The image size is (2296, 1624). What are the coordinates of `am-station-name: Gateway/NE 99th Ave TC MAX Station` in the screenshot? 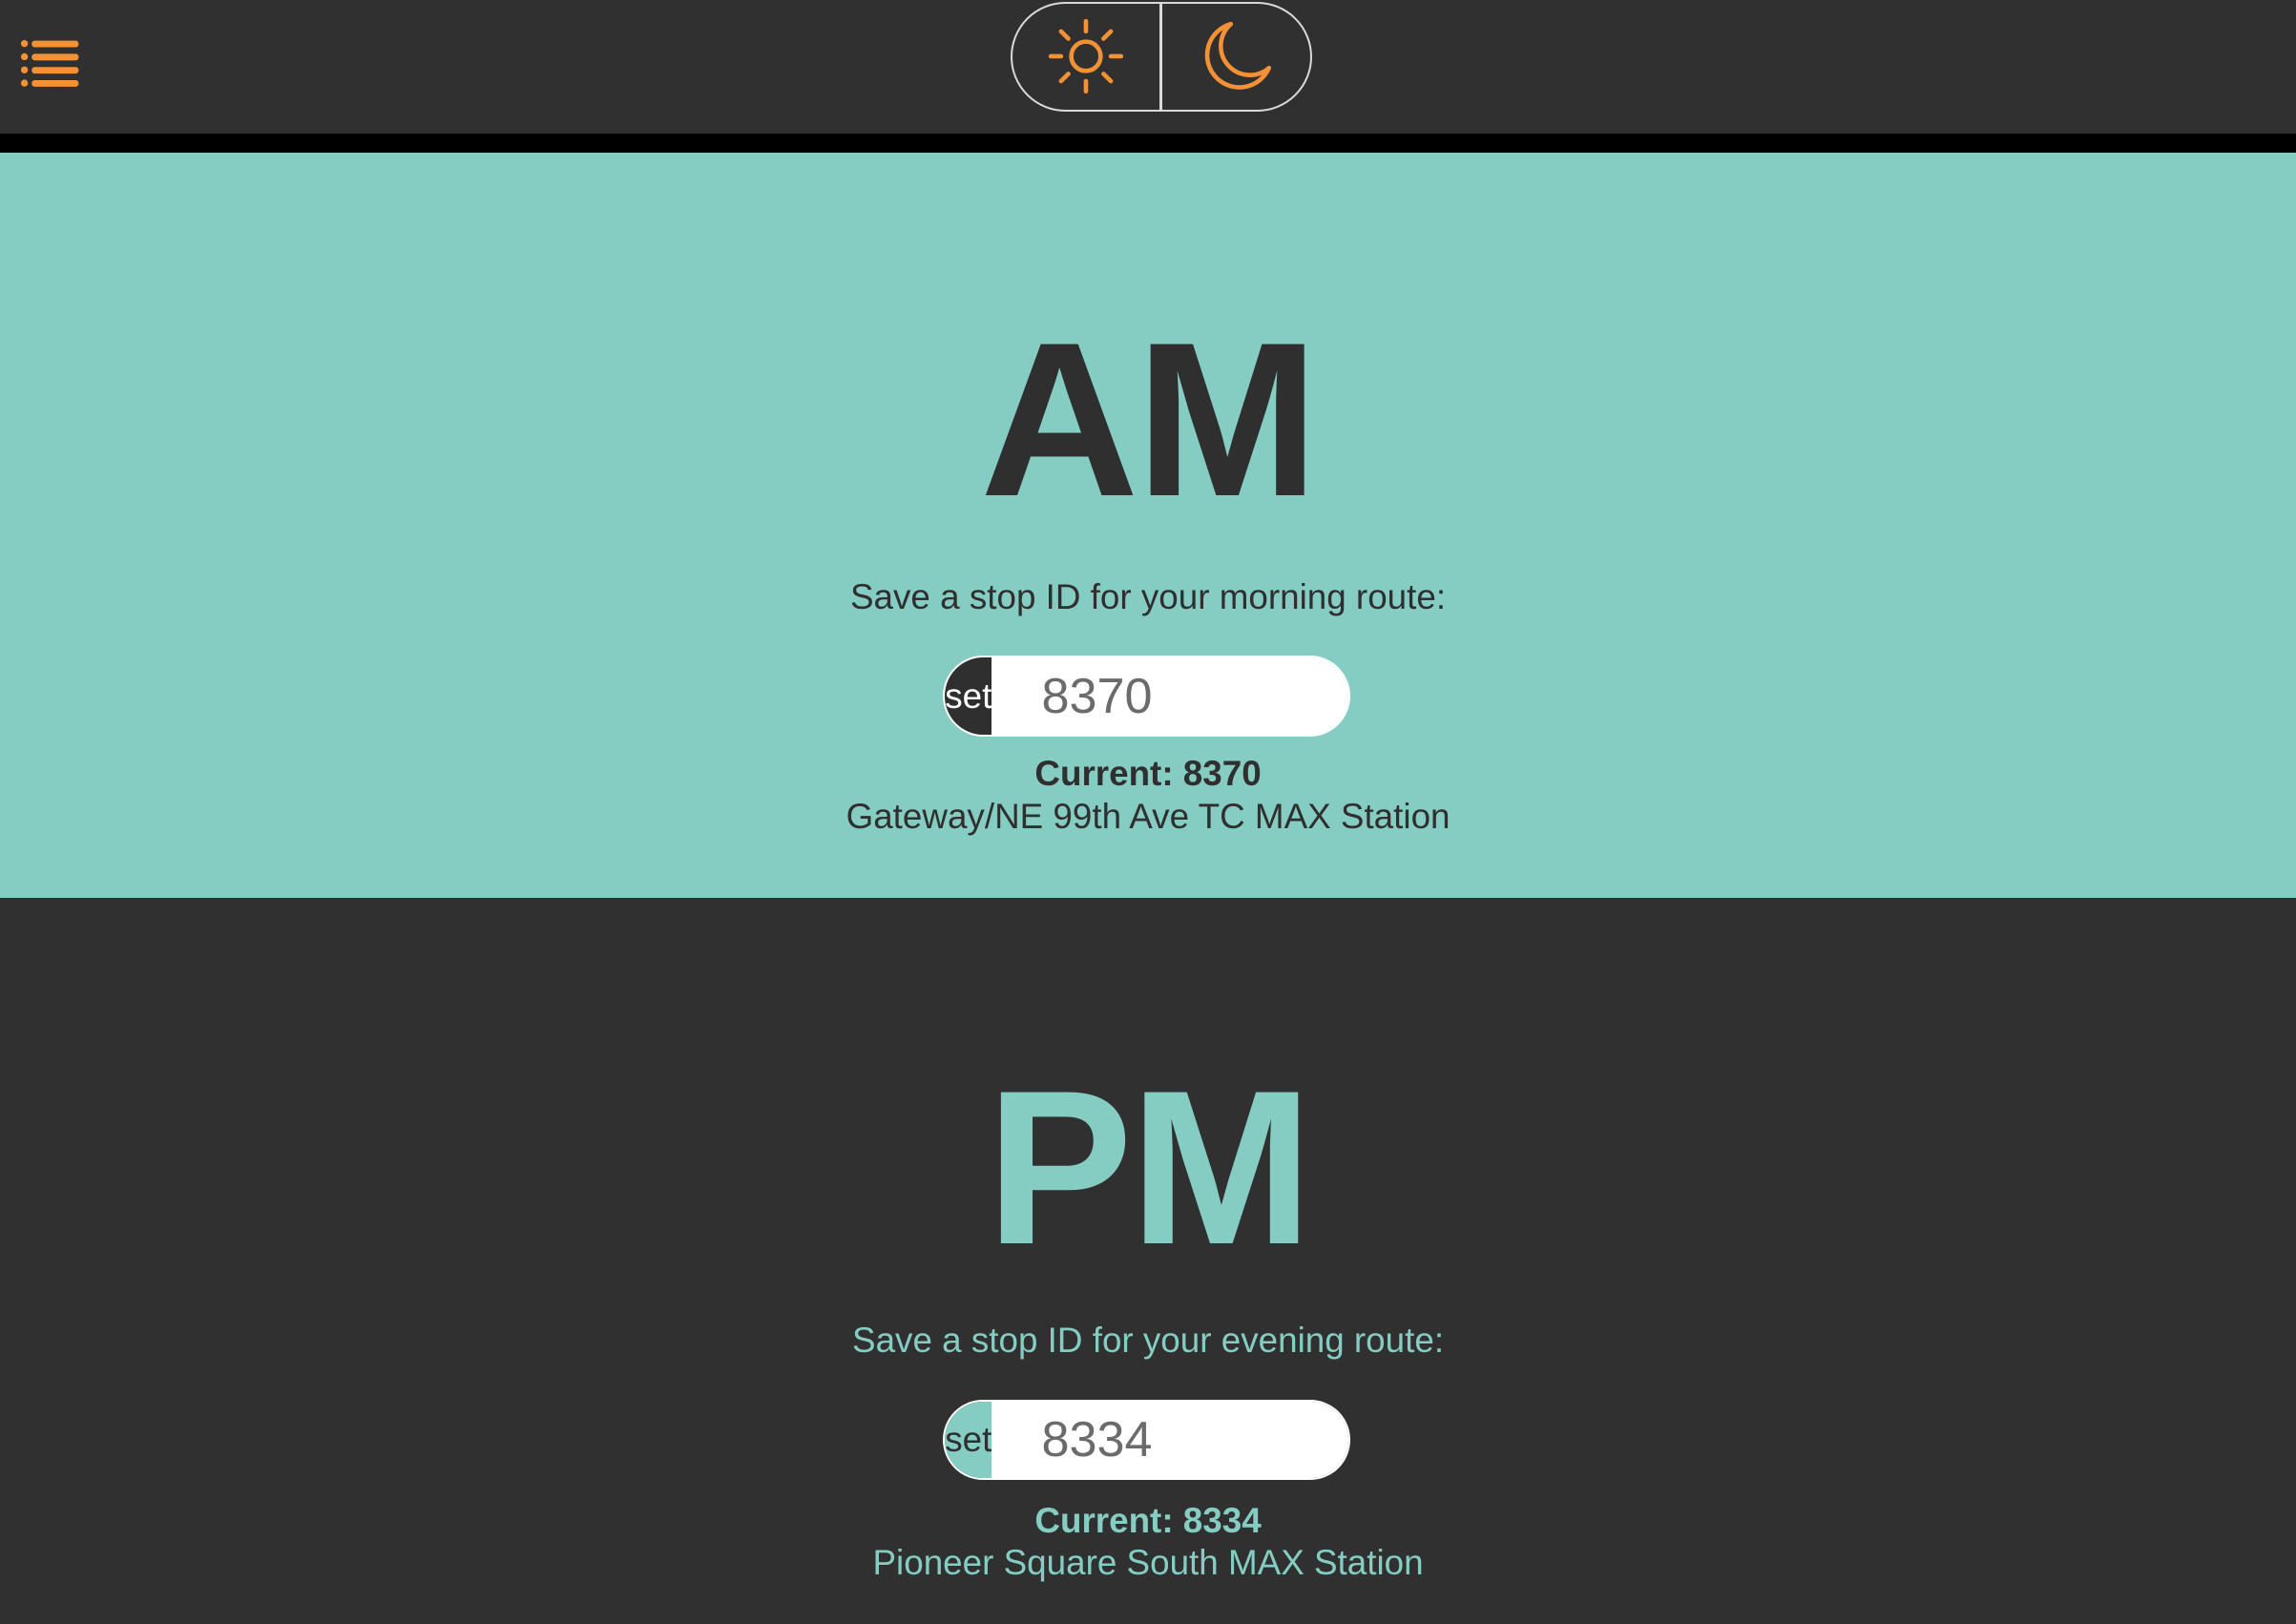 It's located at (1148, 816).